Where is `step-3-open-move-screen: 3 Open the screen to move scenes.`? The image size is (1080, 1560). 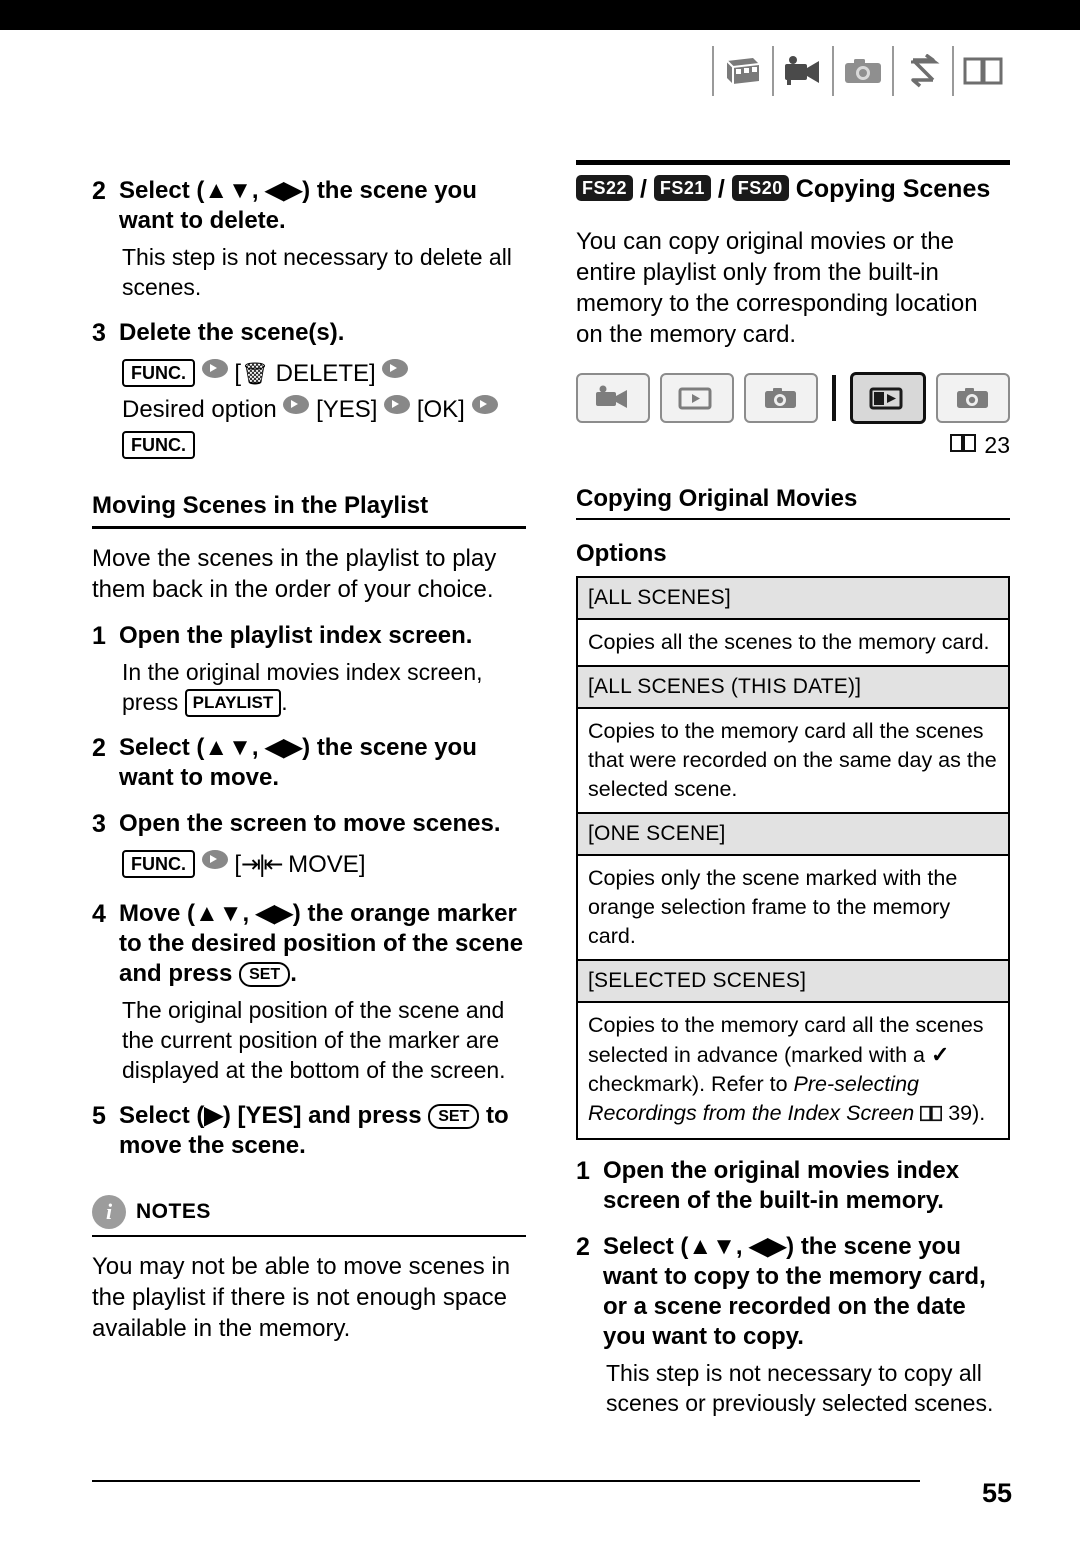
step-3-open-move-screen: 3 Open the screen to move scenes. is located at coordinates (309, 824).